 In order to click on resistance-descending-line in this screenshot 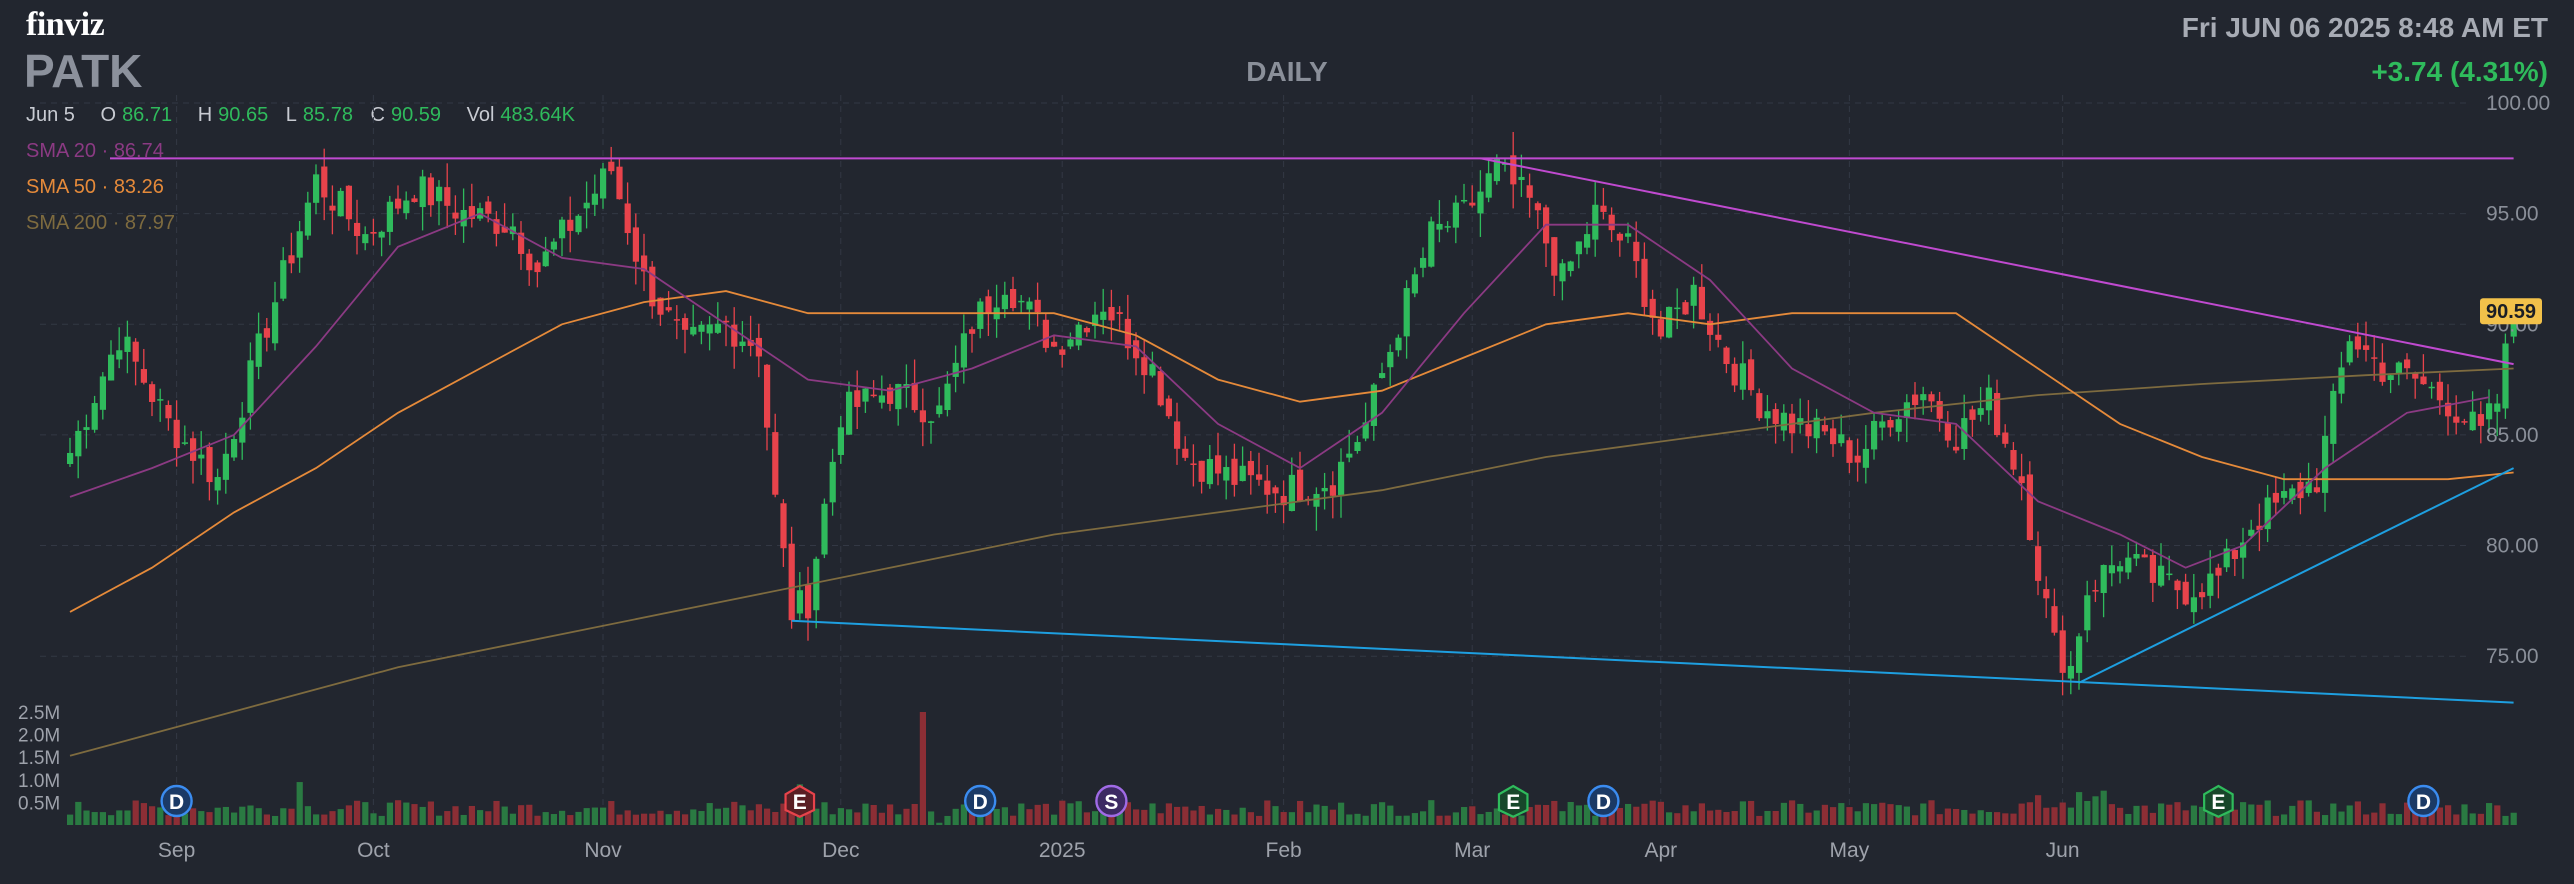, I will do `click(1997, 261)`.